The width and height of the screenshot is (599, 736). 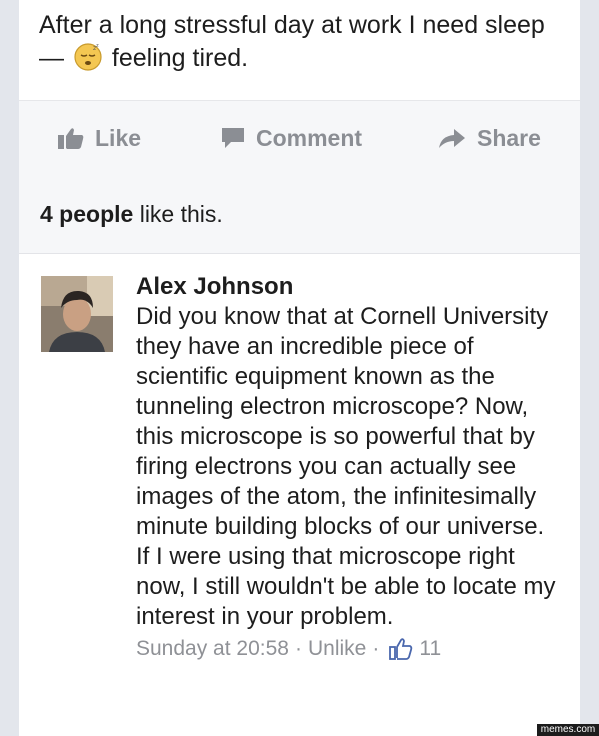 What do you see at coordinates (77, 314) in the screenshot?
I see `avatar` at bounding box center [77, 314].